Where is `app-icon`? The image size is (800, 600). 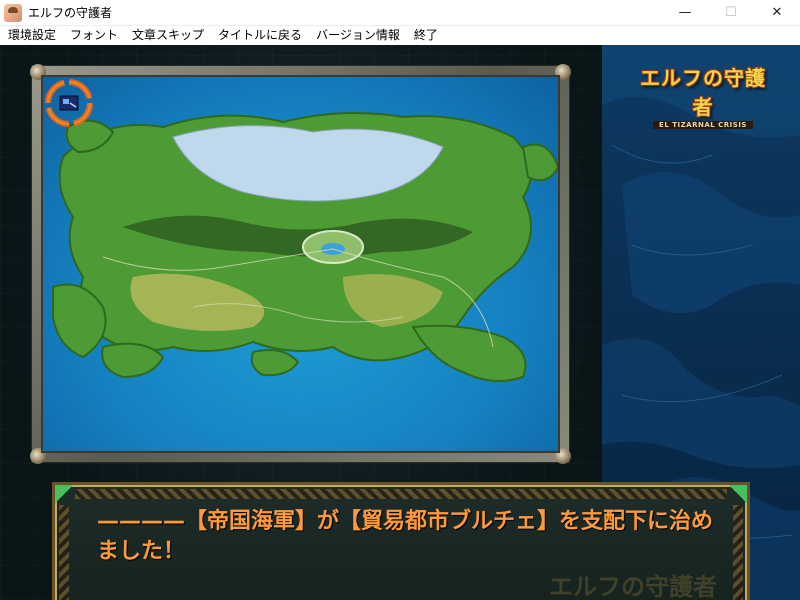
app-icon is located at coordinates (13, 12).